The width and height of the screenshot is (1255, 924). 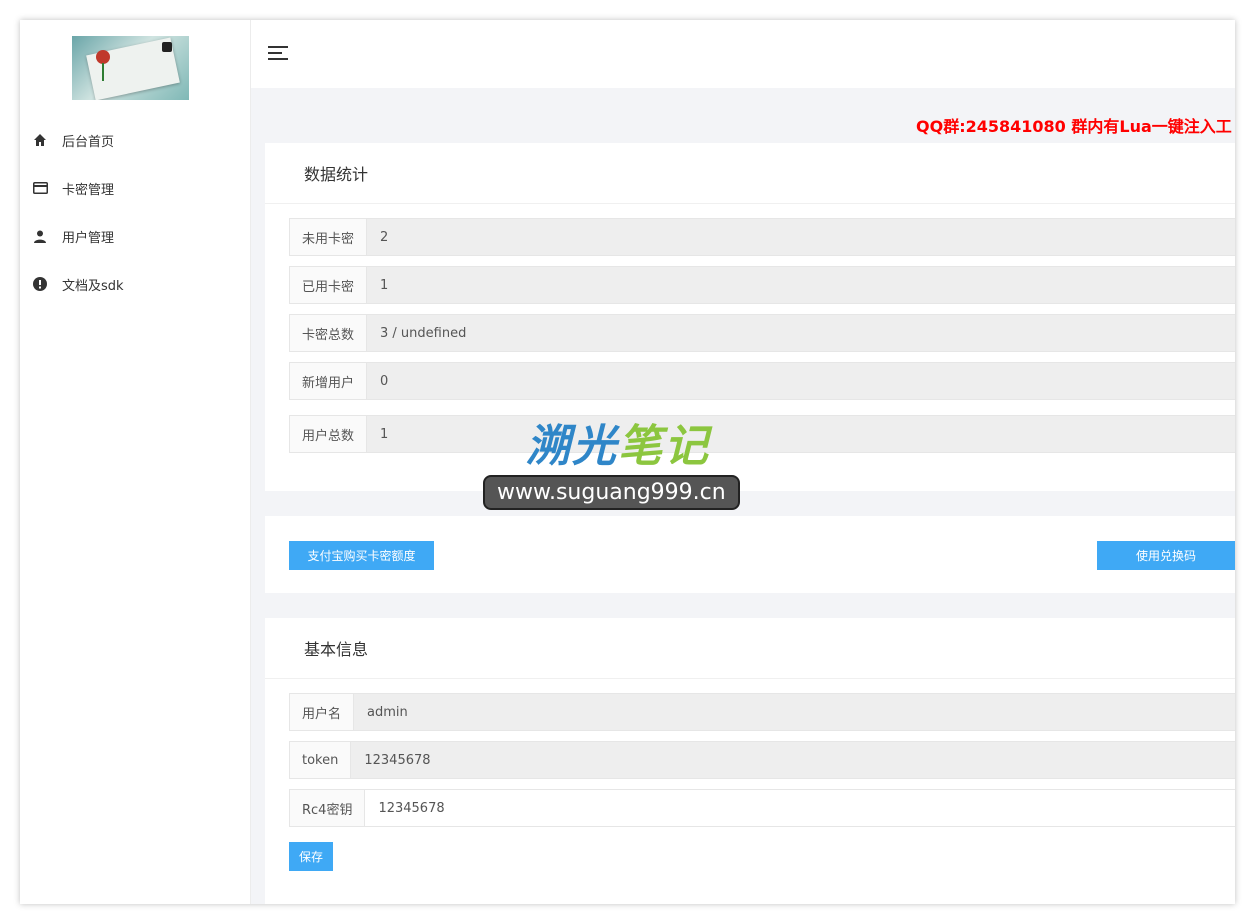 I want to click on info-row-rc4-key: Rc4密钥 12345678, so click(x=762, y=808).